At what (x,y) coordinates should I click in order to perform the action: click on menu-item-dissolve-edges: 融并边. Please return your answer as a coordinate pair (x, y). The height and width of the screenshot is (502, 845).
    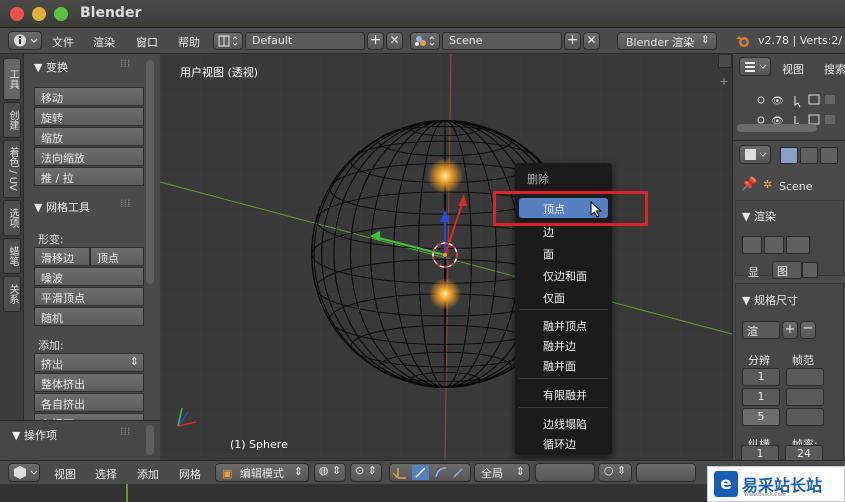
    Looking at the image, I should click on (559, 346).